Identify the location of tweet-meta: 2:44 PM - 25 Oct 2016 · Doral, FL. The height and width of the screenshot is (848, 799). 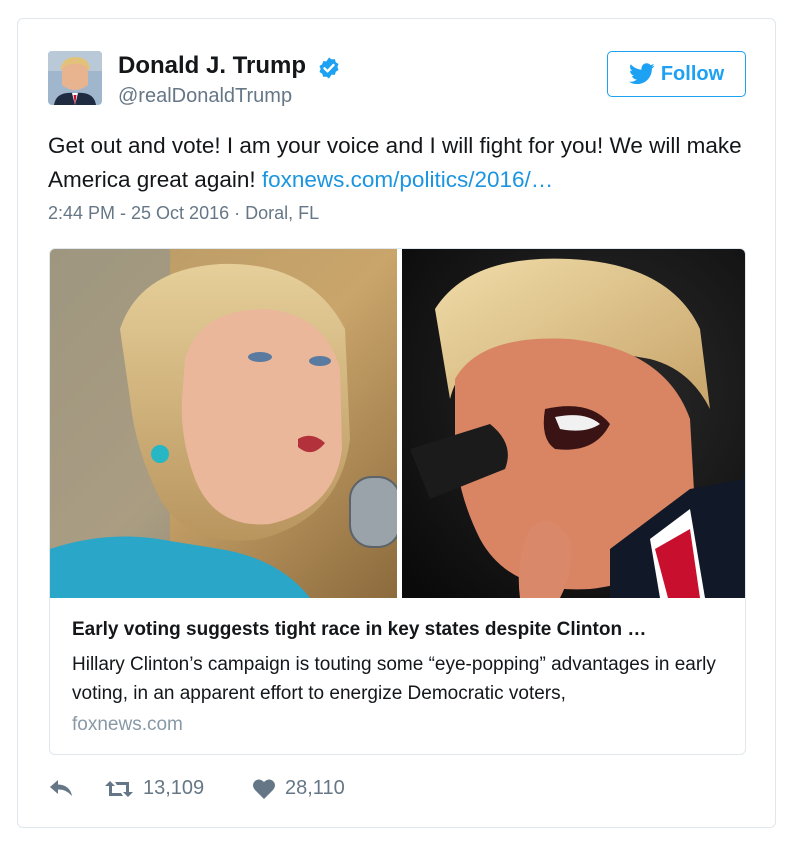
(183, 213).